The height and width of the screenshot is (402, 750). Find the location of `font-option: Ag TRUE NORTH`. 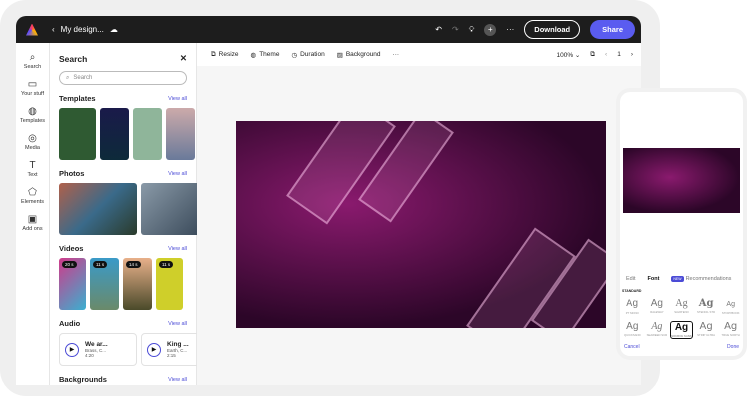

font-option: Ag TRUE NORTH is located at coordinates (730, 330).